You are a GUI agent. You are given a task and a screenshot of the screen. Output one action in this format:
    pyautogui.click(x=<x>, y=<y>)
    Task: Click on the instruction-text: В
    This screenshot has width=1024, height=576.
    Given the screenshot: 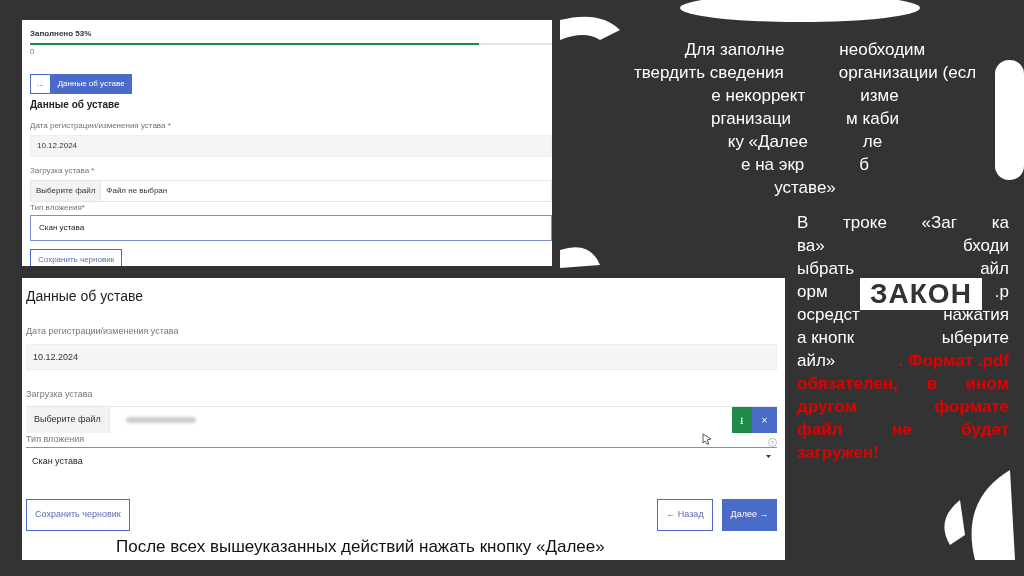 What is the action you would take?
    pyautogui.click(x=803, y=223)
    